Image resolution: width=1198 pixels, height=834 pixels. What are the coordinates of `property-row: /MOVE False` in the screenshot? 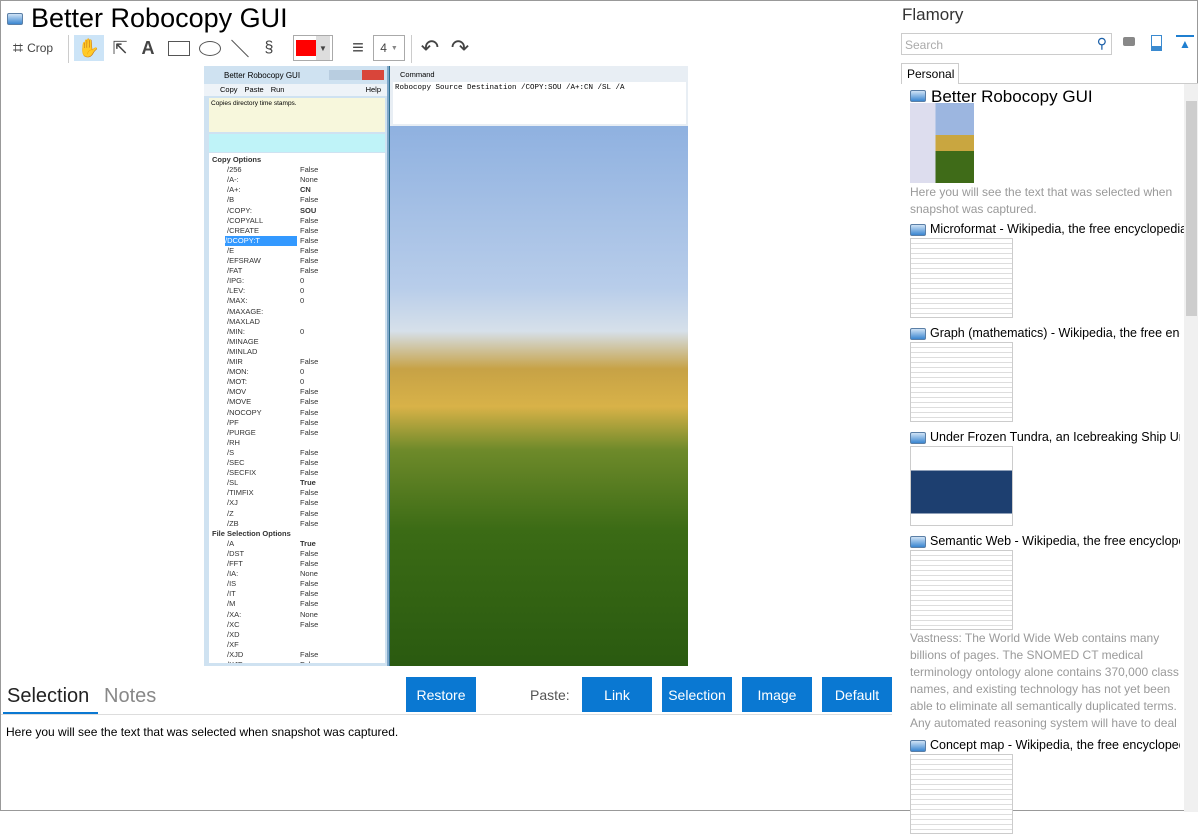 It's located at (306, 402).